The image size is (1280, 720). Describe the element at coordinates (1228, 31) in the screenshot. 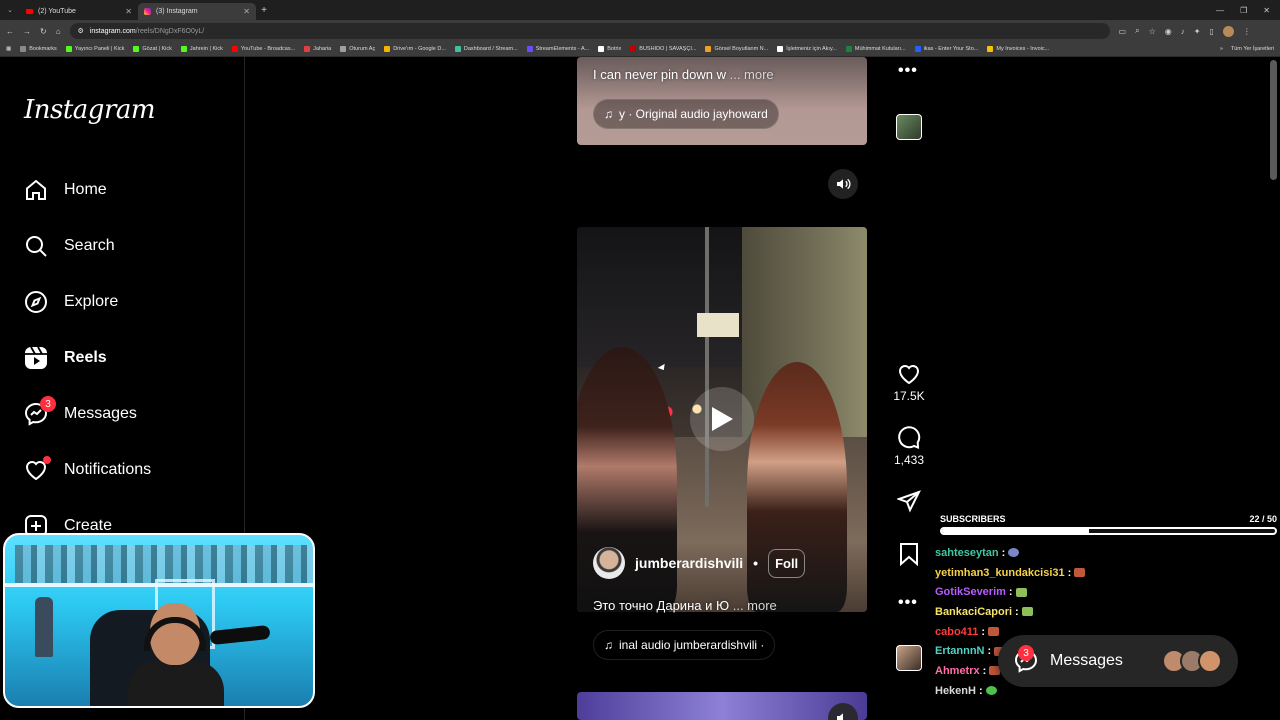

I see `profile-avatar` at that location.